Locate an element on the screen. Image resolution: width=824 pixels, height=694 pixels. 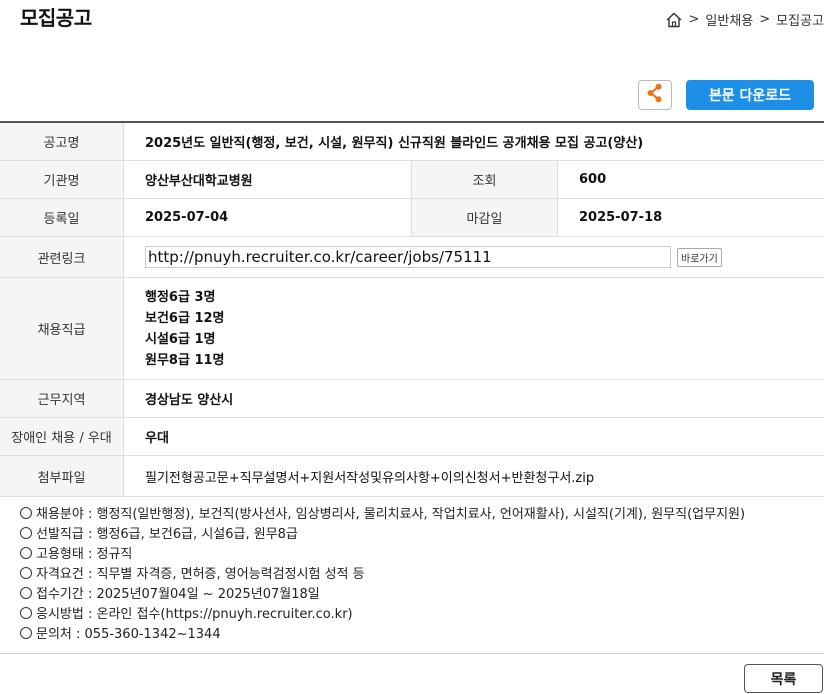
reg-date-value: 2025-07-04 is located at coordinates (267, 217).